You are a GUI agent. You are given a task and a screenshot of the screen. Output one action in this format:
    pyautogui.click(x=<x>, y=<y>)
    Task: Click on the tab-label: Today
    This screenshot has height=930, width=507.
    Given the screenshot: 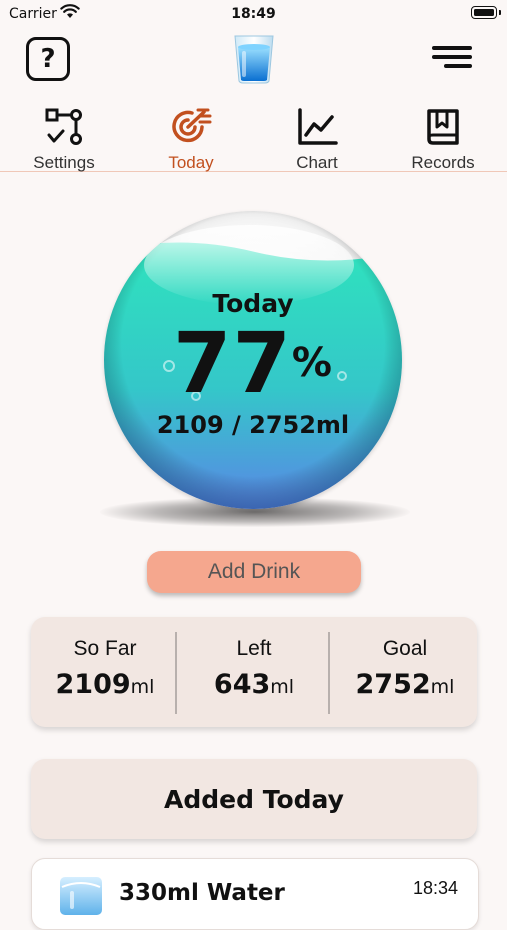 What is the action you would take?
    pyautogui.click(x=191, y=162)
    